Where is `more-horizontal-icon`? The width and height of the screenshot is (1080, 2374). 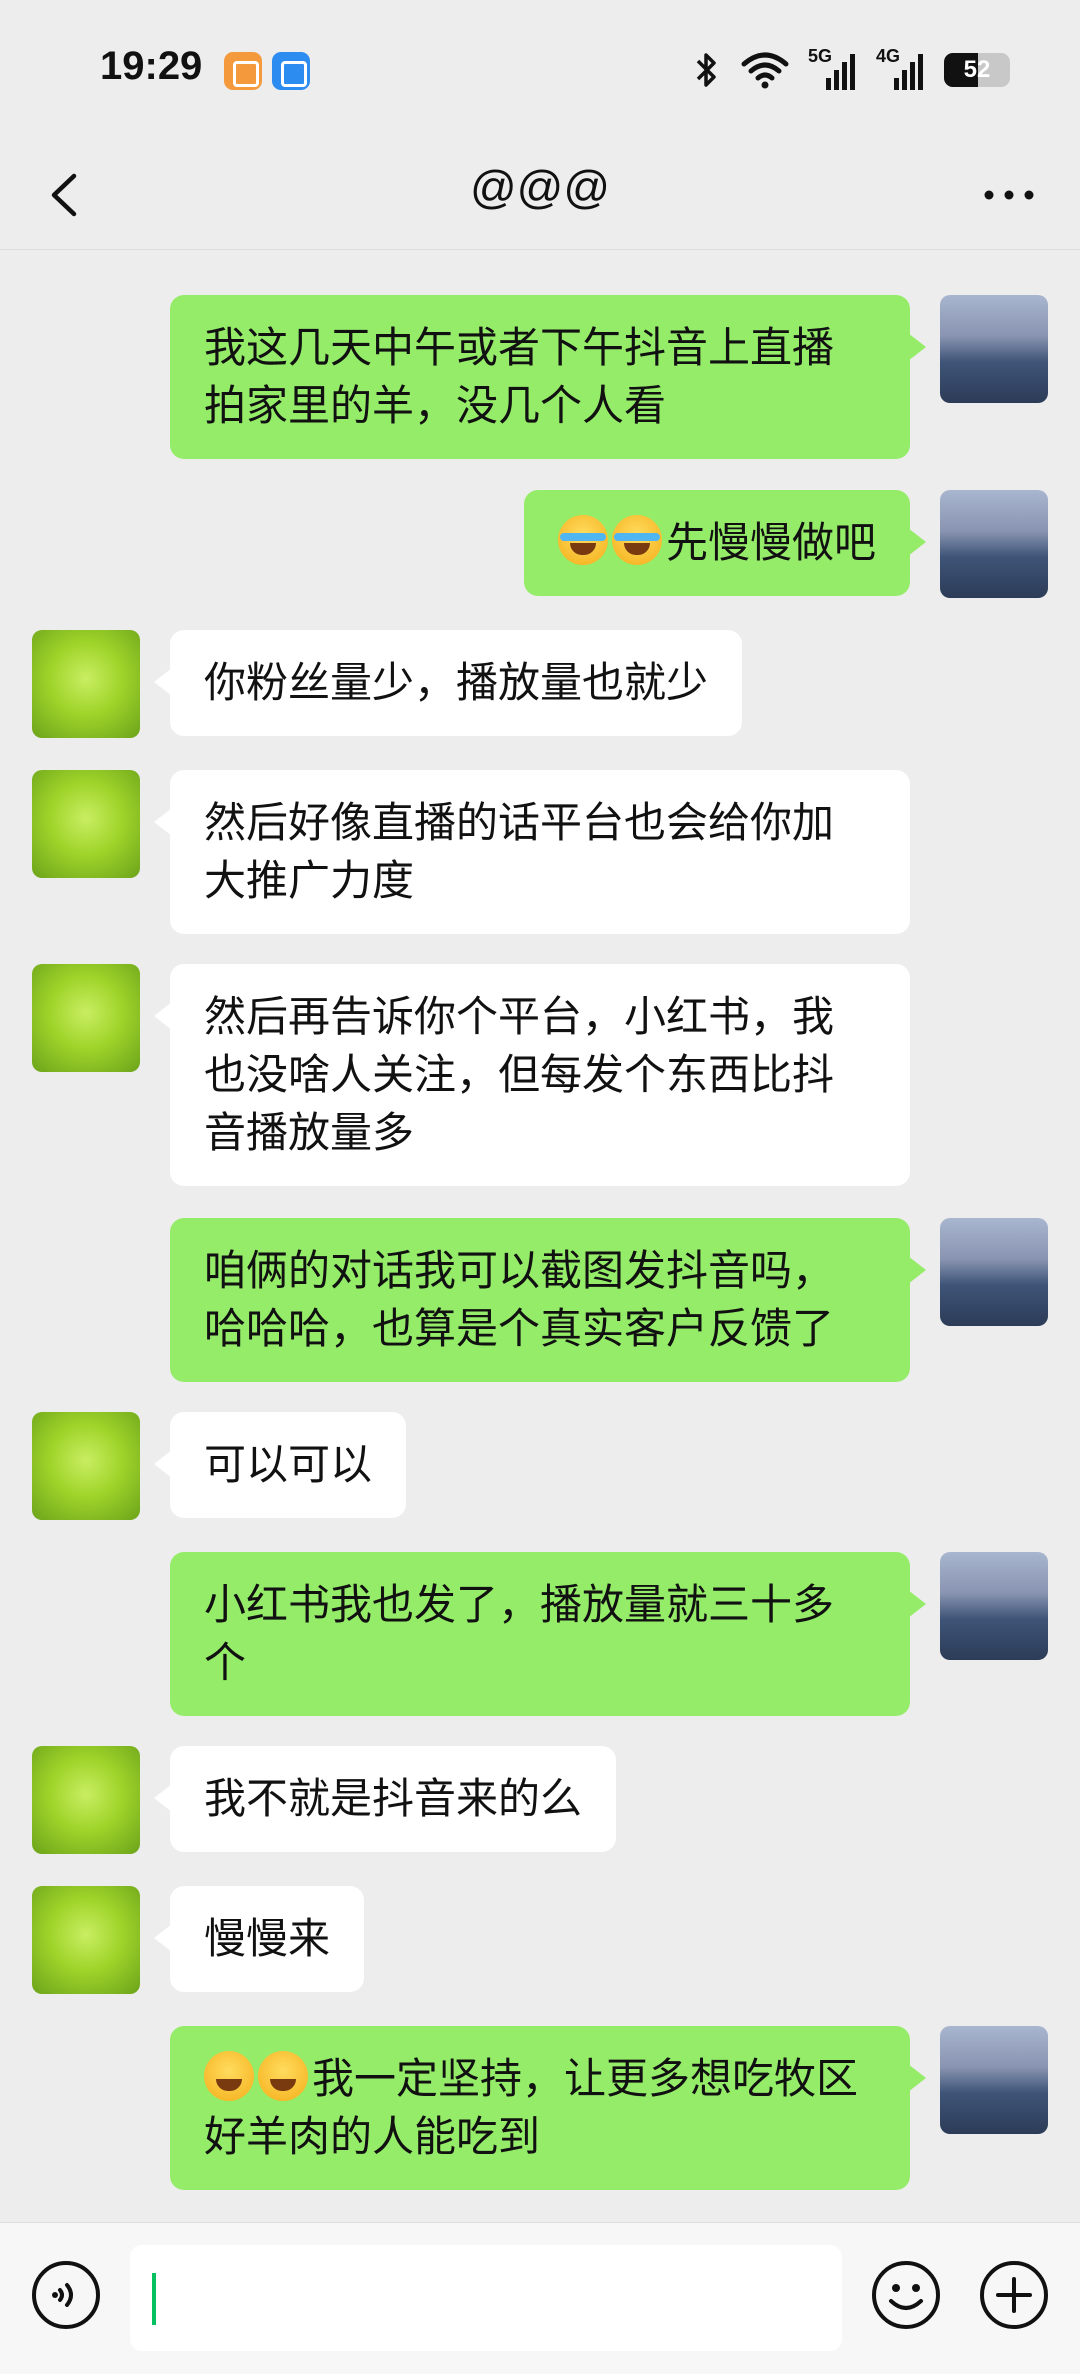
more-horizontal-icon is located at coordinates (1009, 195).